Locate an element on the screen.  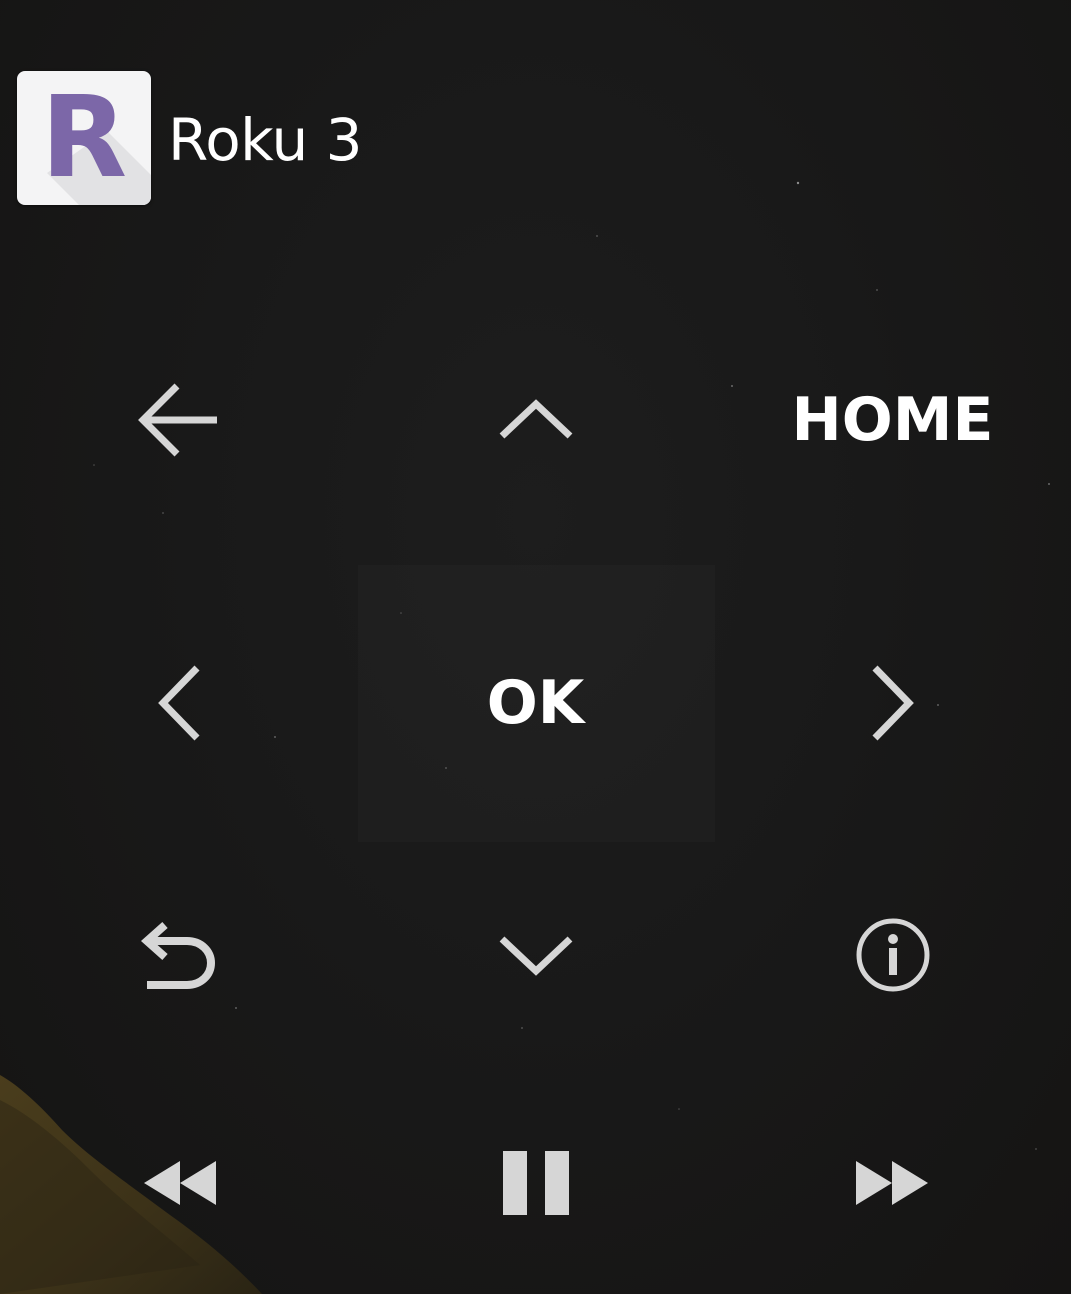
chevron-left-icon is located at coordinates (178, 702).